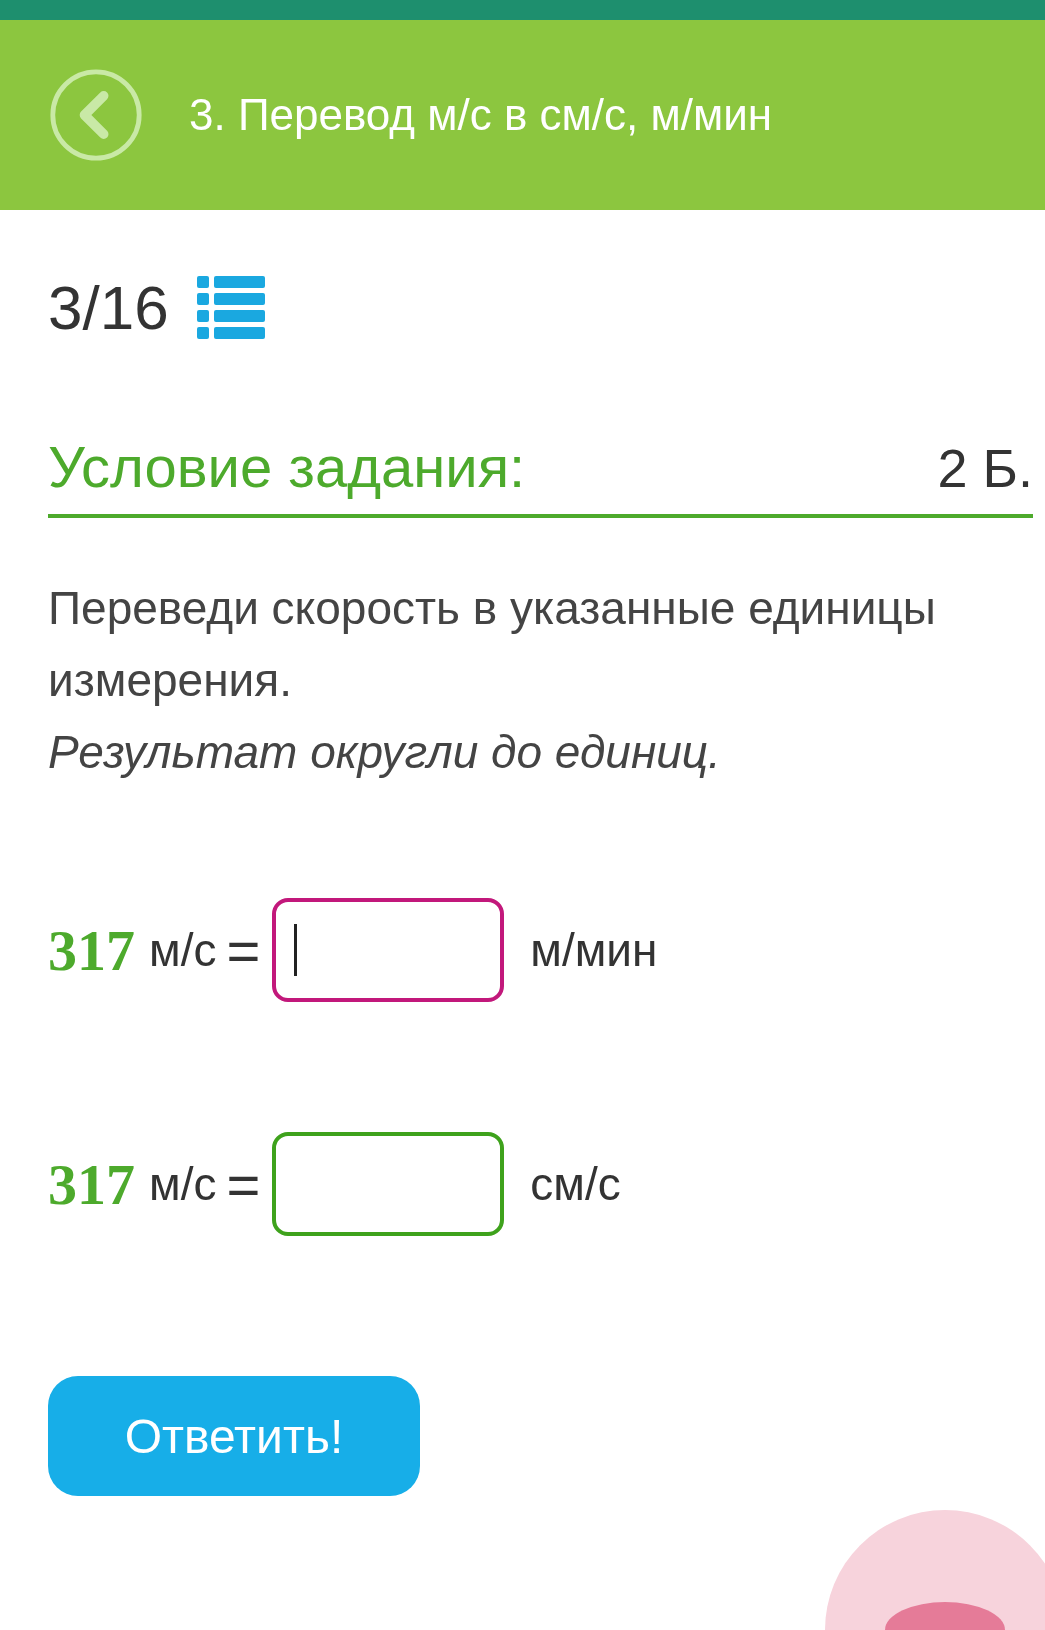 The width and height of the screenshot is (1045, 1630). Describe the element at coordinates (985, 468) in the screenshot. I see `points-label: 2 Б.` at that location.